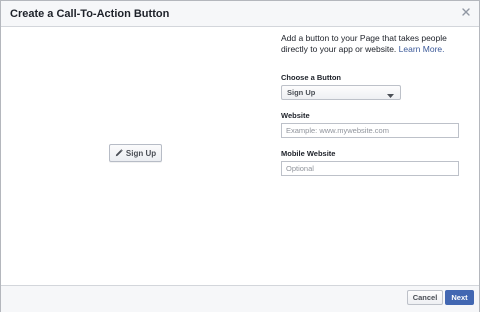 This screenshot has width=480, height=312. I want to click on website-input: Example: www.mywebsite.com, so click(370, 130).